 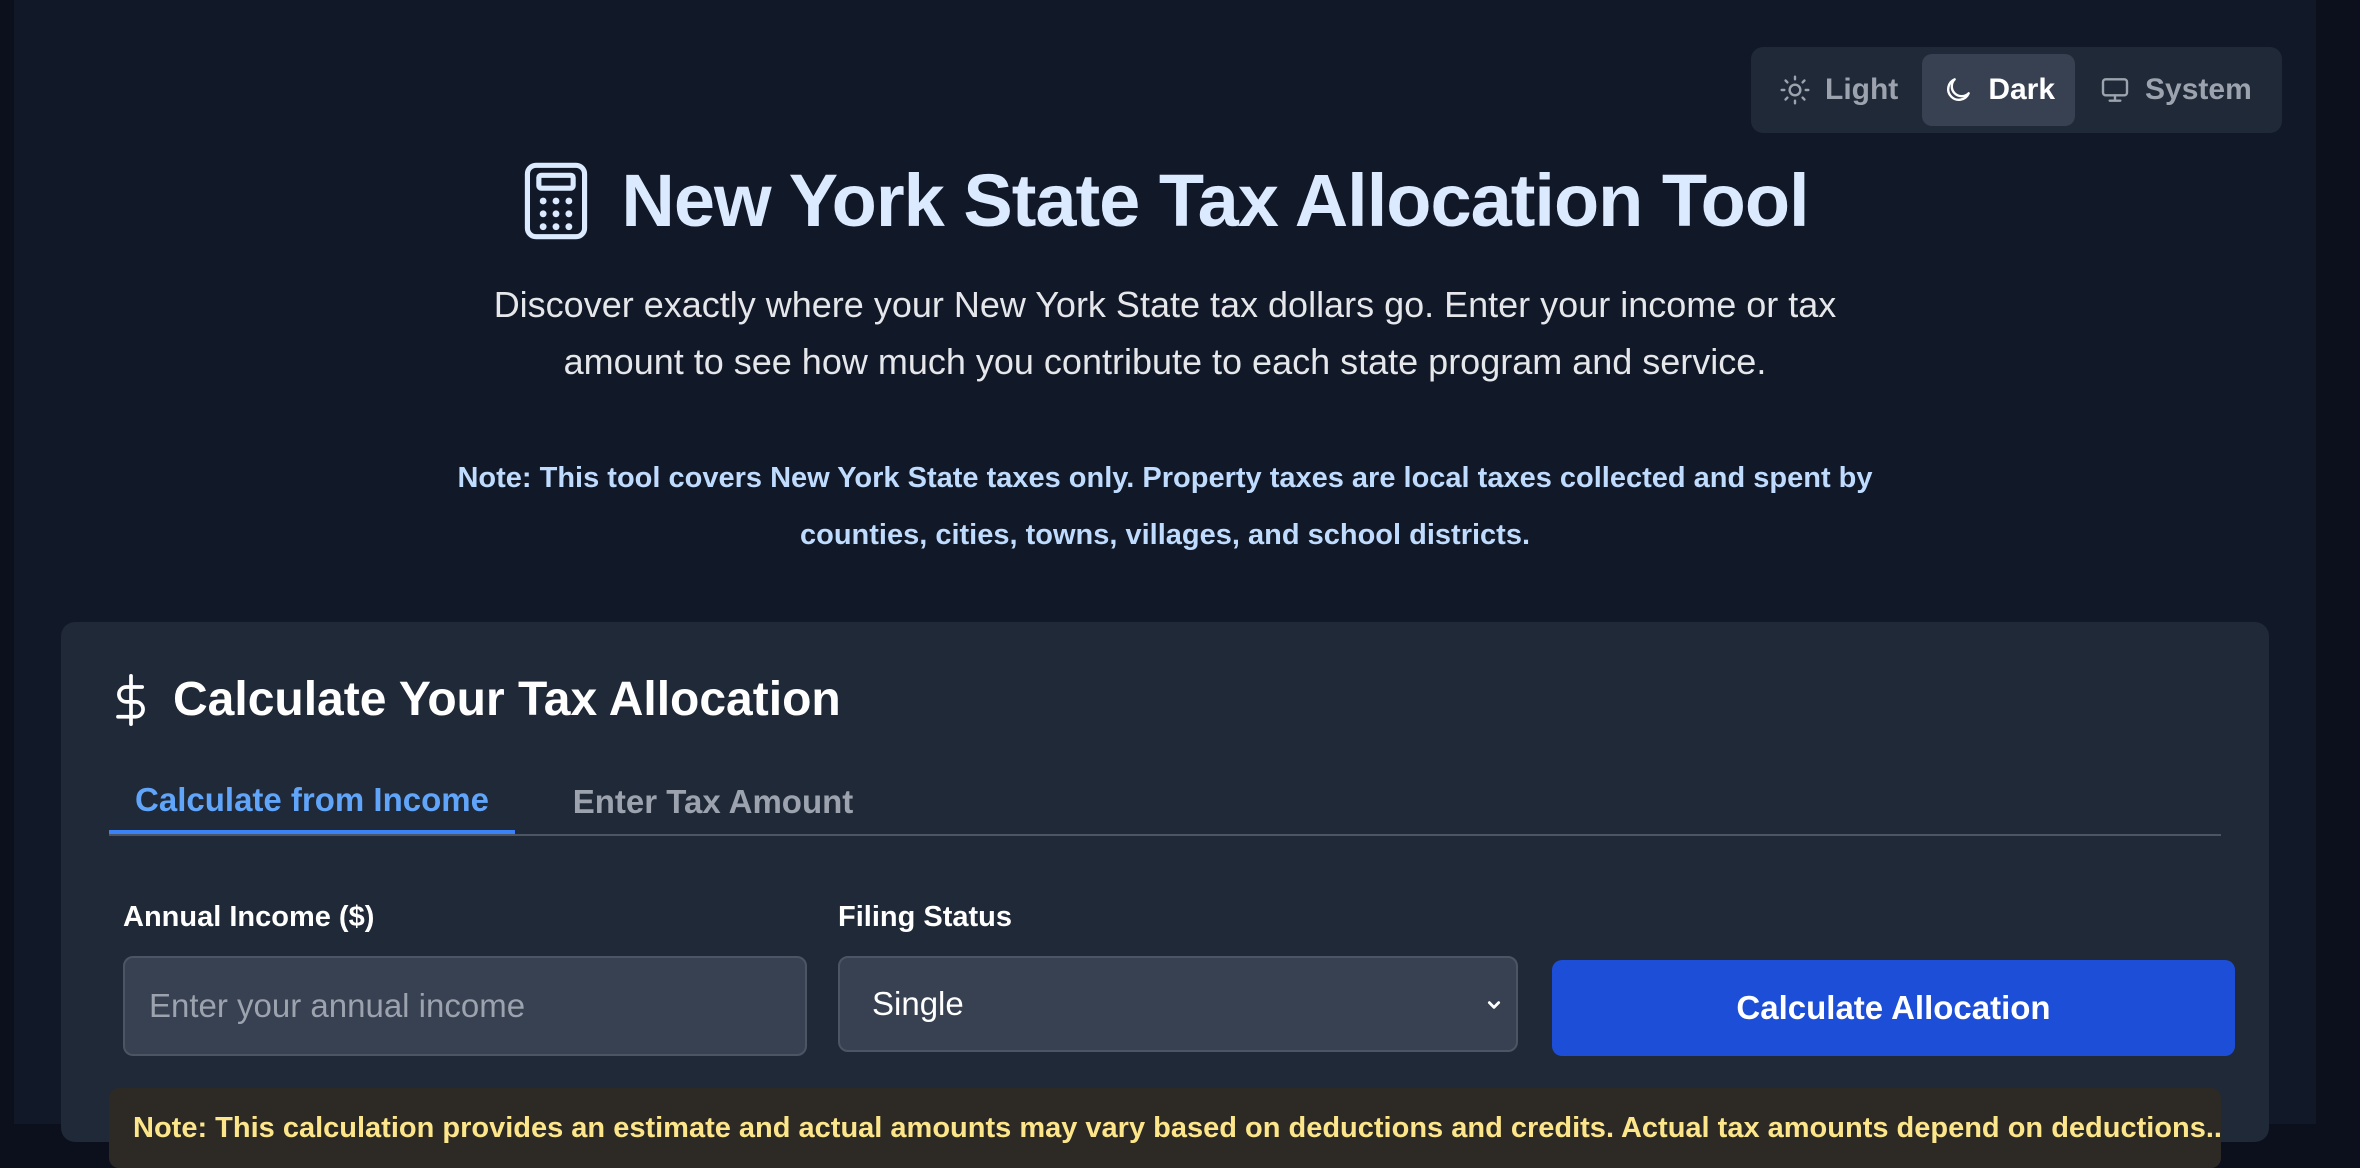 I want to click on monitor-icon, so click(x=2115, y=90).